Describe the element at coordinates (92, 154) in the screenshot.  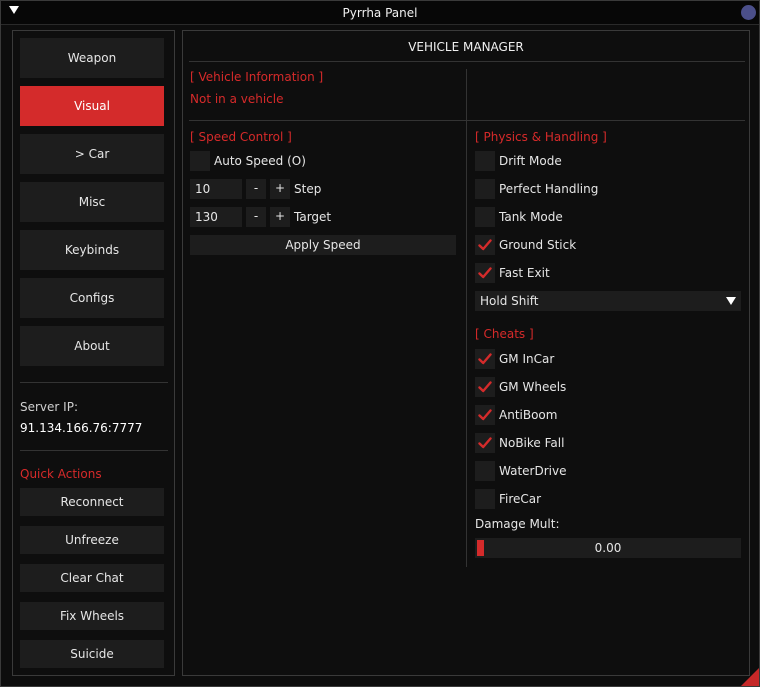
I see `nav-car-button: > Car` at that location.